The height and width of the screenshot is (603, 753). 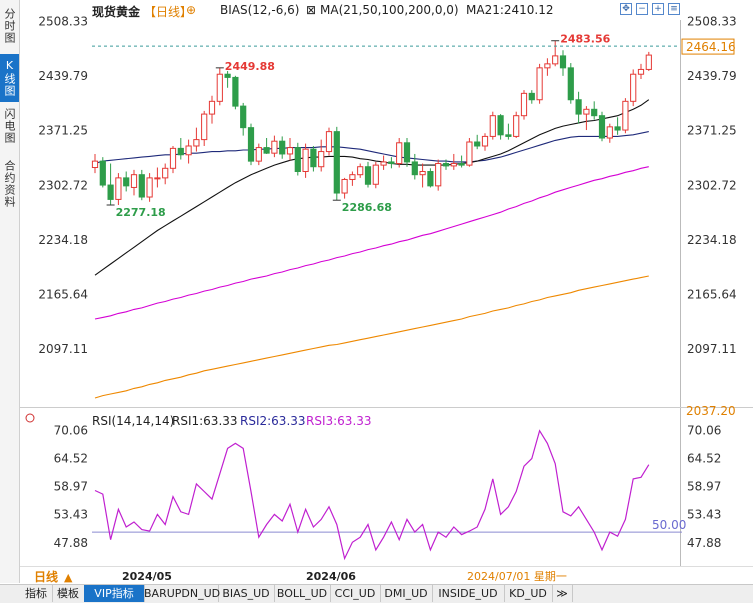 I want to click on indicator-tab: DMI_UD, so click(x=406, y=593).